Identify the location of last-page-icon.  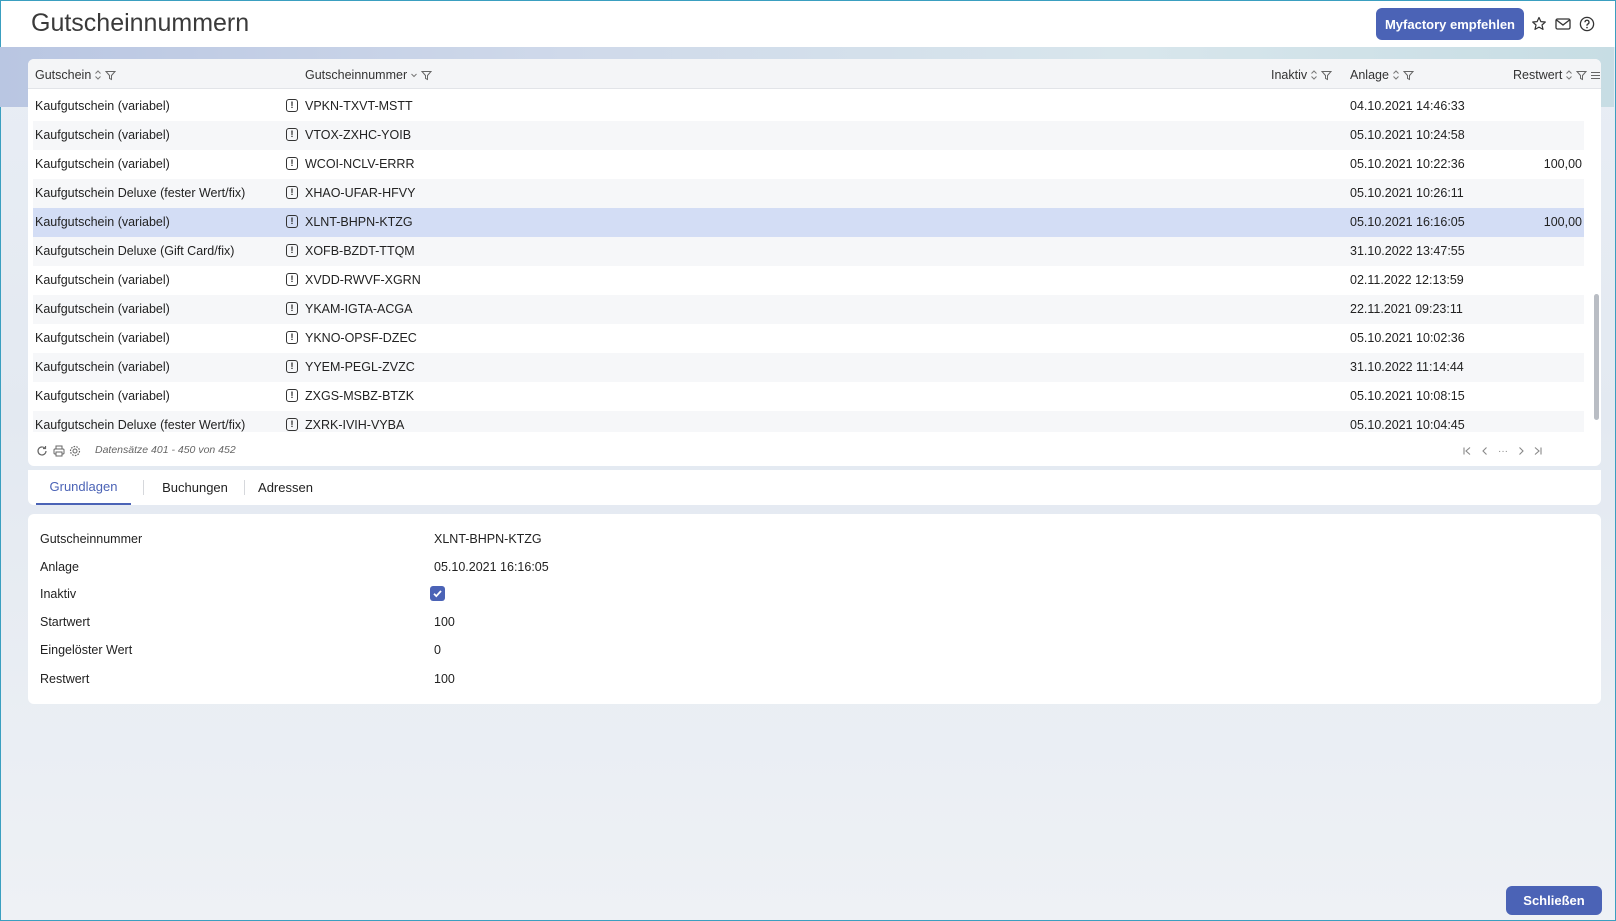
(1538, 451).